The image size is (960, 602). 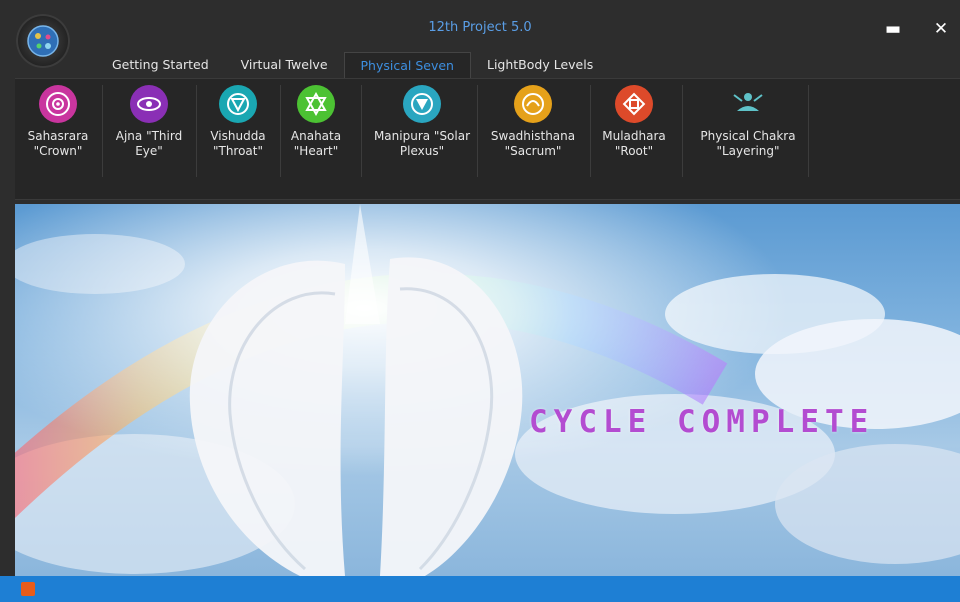 What do you see at coordinates (533, 104) in the screenshot?
I see `swadhisthana-icon` at bounding box center [533, 104].